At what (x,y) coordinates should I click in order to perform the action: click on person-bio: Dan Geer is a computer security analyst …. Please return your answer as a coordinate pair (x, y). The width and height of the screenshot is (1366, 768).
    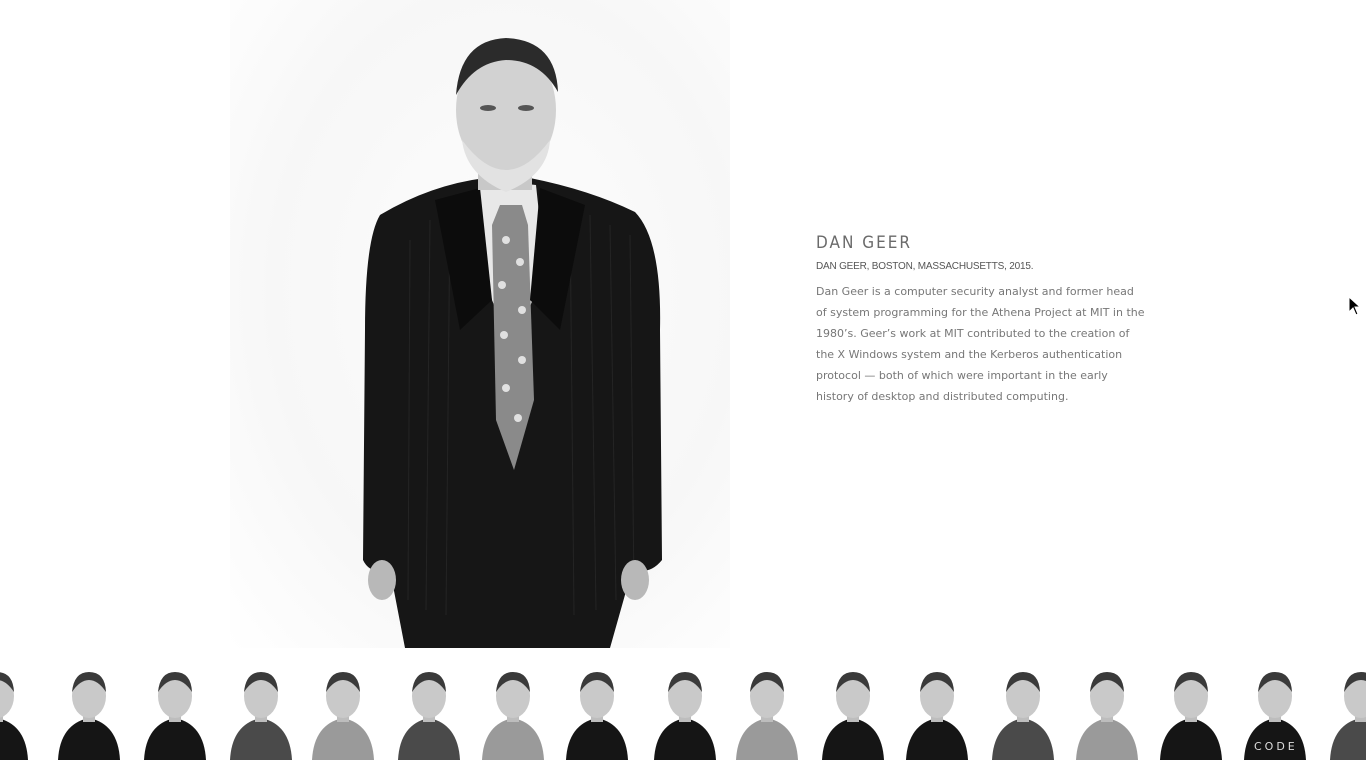
    Looking at the image, I should click on (980, 344).